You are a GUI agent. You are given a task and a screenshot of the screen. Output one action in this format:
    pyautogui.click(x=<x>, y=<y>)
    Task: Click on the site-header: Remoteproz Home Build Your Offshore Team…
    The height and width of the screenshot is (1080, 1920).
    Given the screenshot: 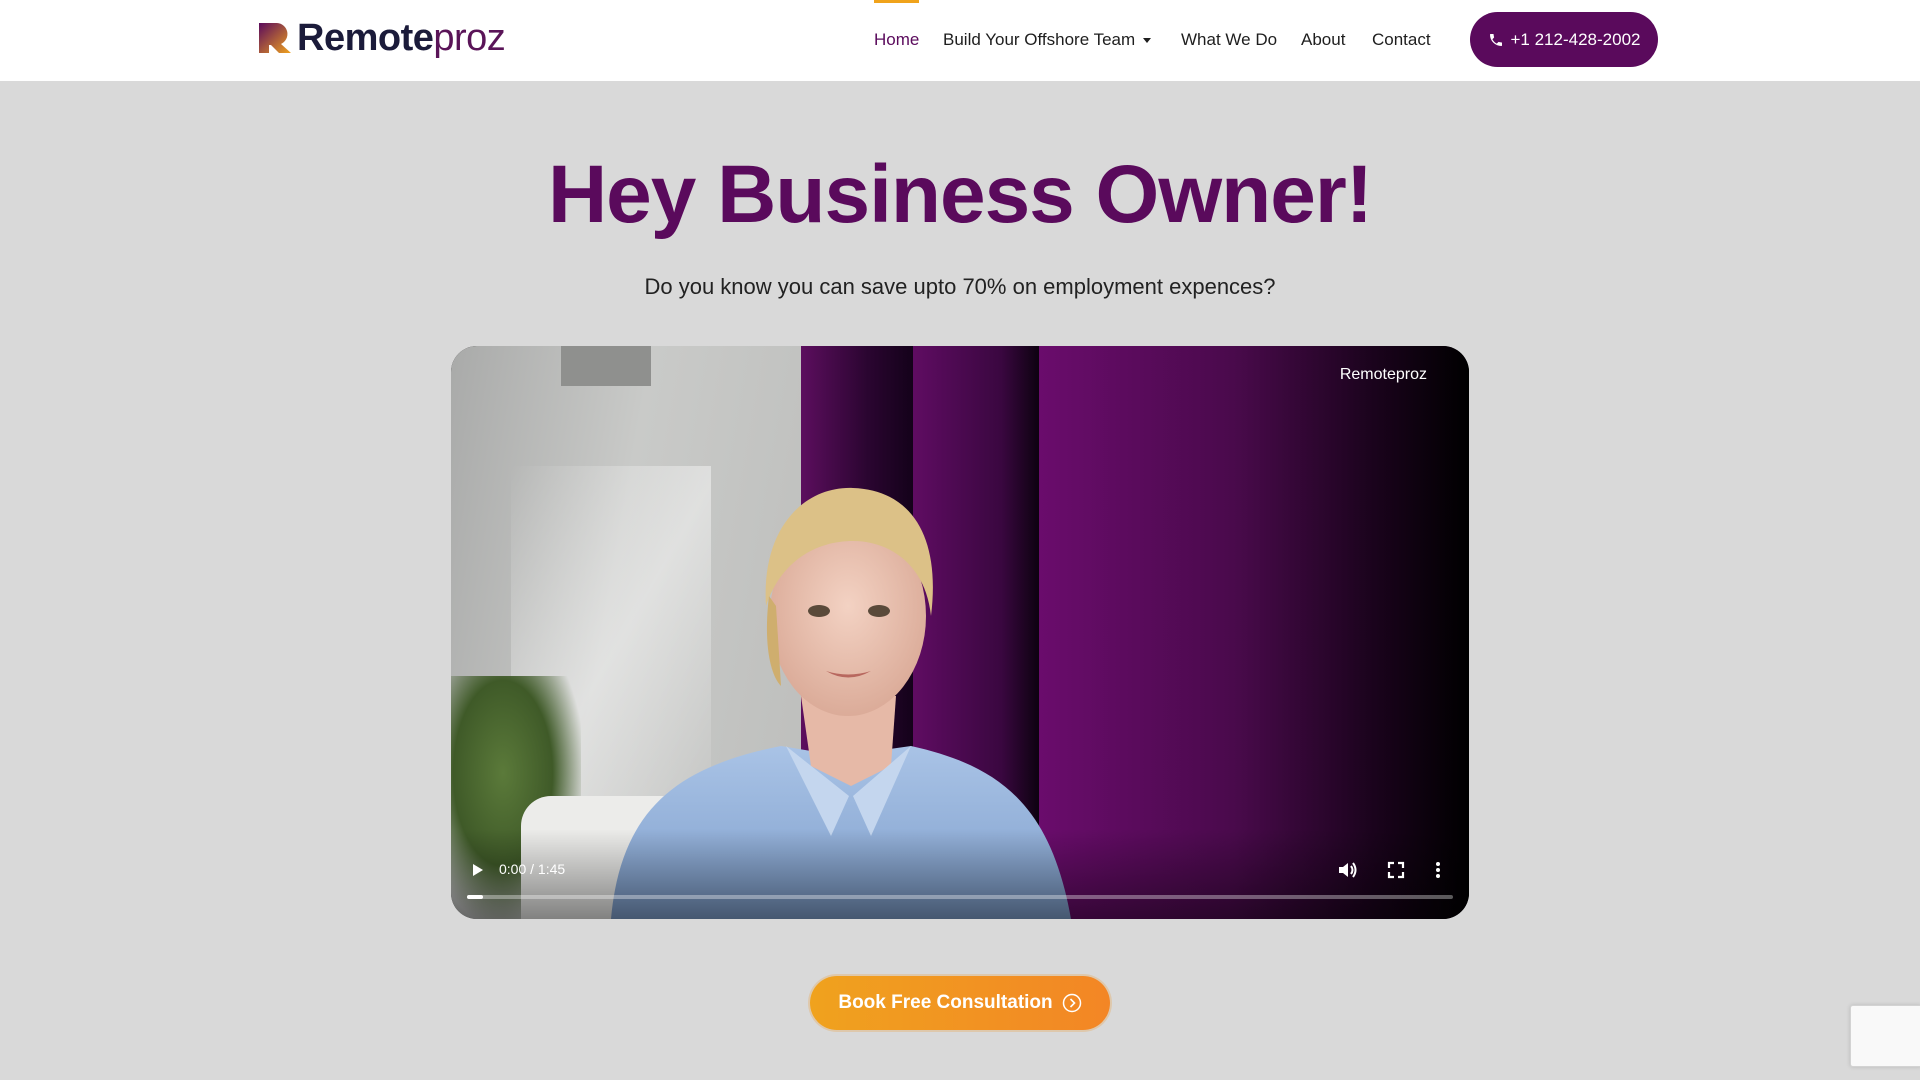 What is the action you would take?
    pyautogui.click(x=960, y=40)
    